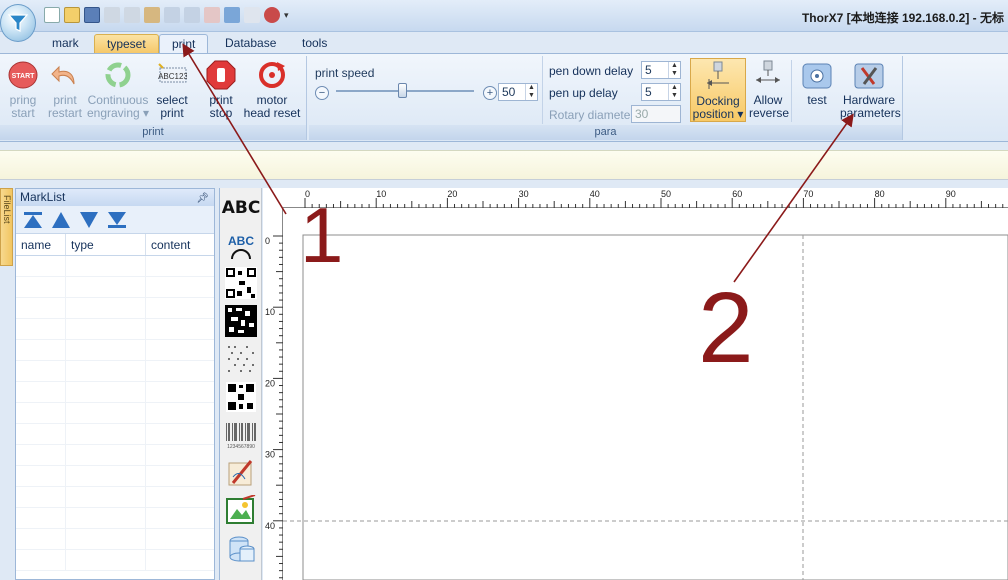  I want to click on ruler-v-label: 40, so click(270, 526).